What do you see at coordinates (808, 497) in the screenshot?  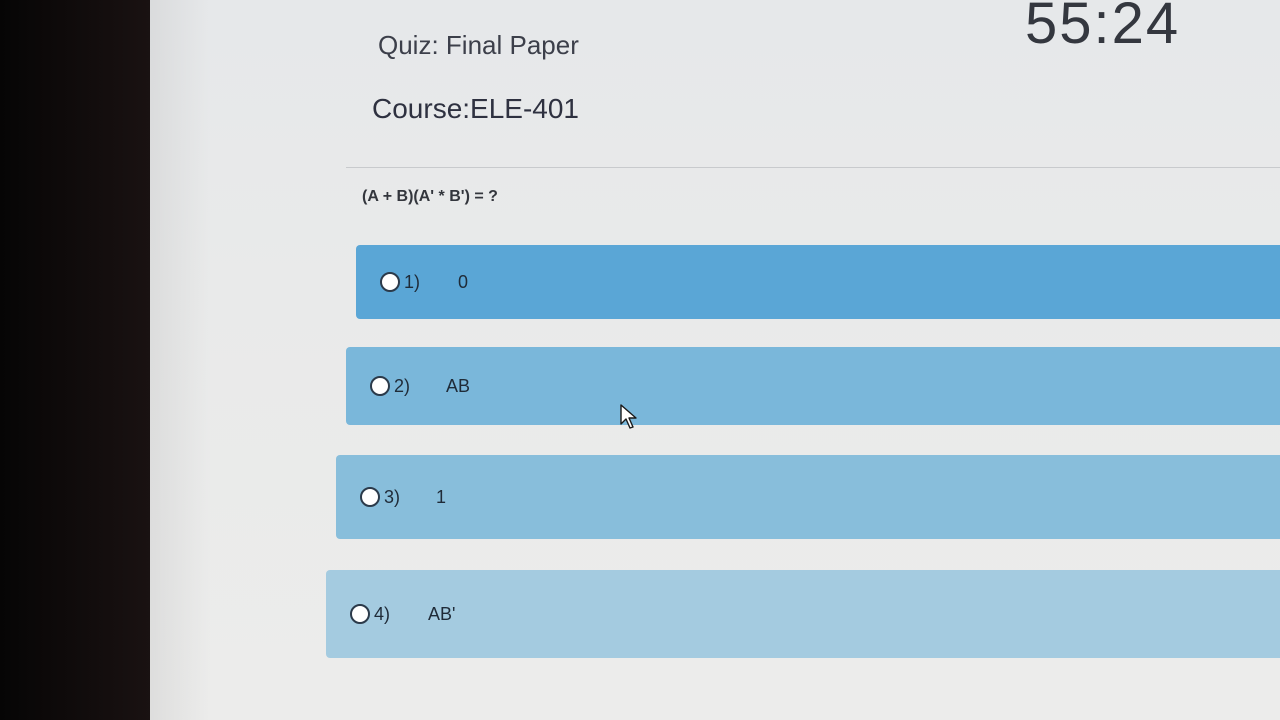 I see `answer-option-3: 3) 1` at bounding box center [808, 497].